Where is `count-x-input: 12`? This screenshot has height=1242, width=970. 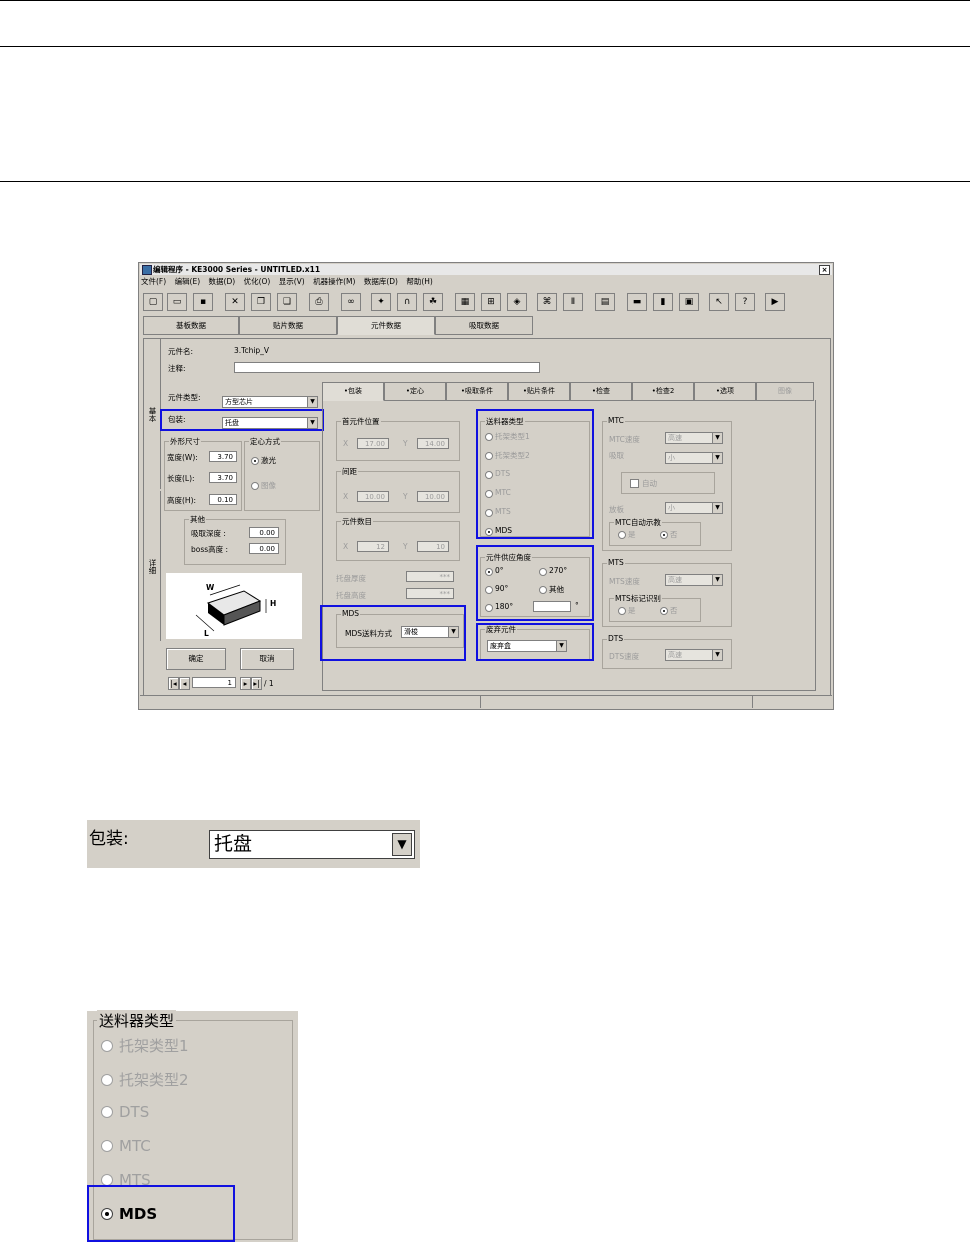
count-x-input: 12 is located at coordinates (373, 546).